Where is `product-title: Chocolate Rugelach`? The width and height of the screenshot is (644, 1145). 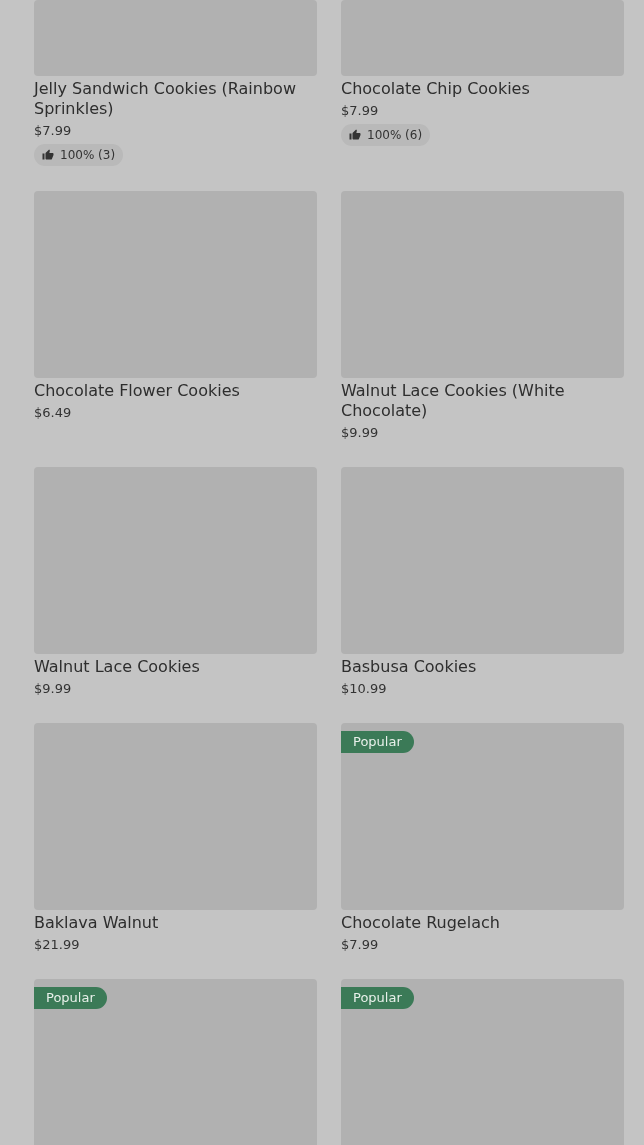 product-title: Chocolate Rugelach is located at coordinates (482, 923).